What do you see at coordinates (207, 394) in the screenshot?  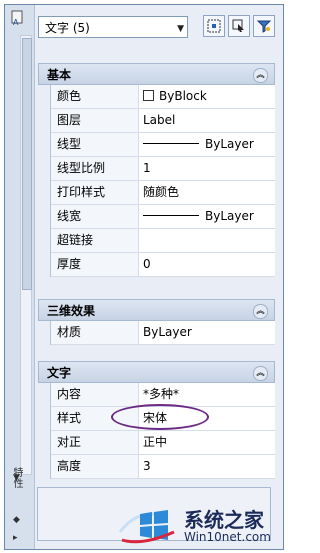 I see `property-value: *多种*` at bounding box center [207, 394].